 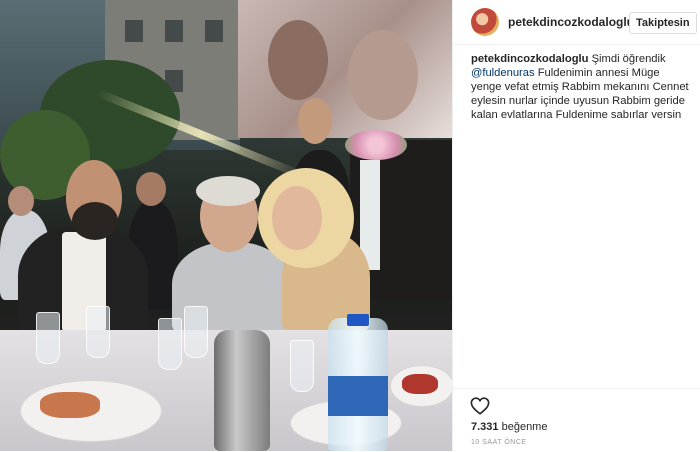 I want to click on heart-icon, so click(x=480, y=406).